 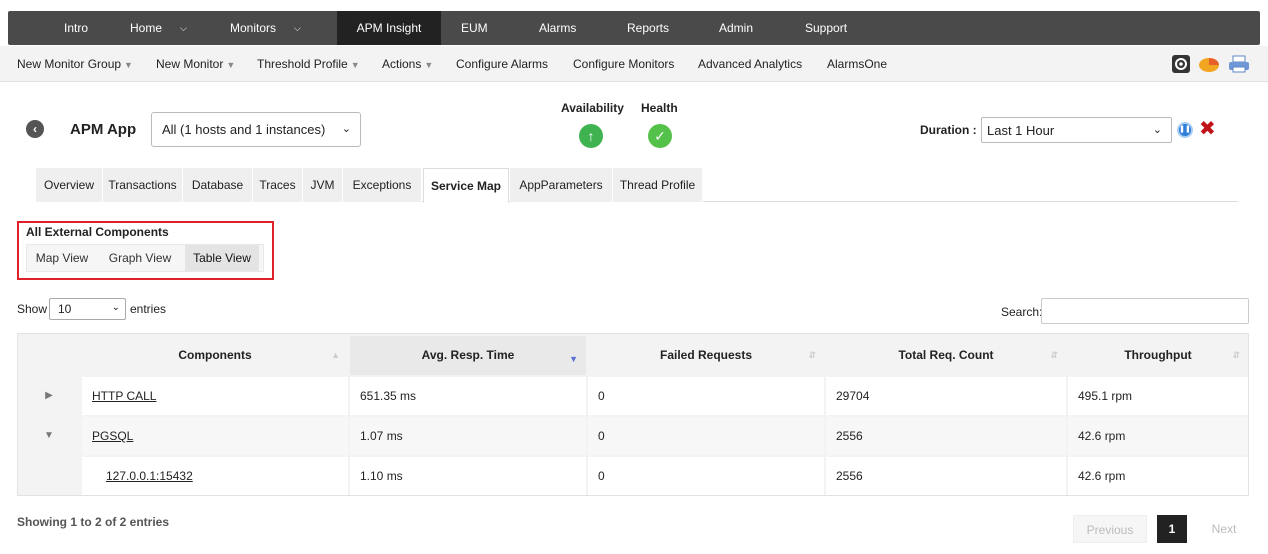 I want to click on page-1-button: 1, so click(x=1172, y=529).